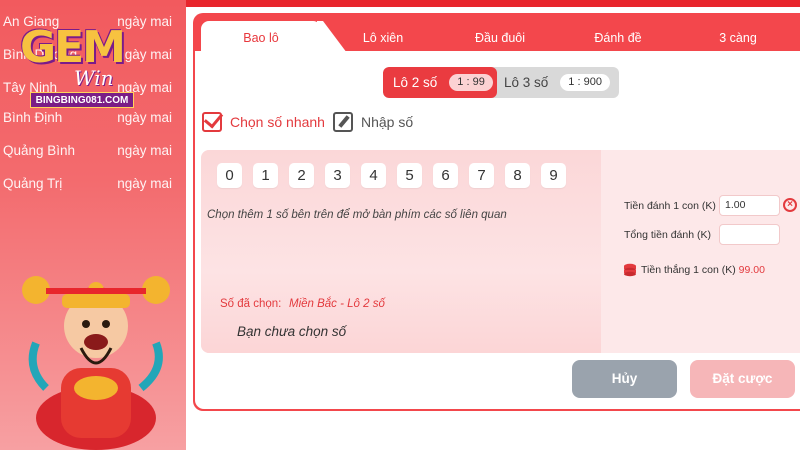  Describe the element at coordinates (688, 270) in the screenshot. I see `win-label: Tiền thắng 1 con (K)` at that location.